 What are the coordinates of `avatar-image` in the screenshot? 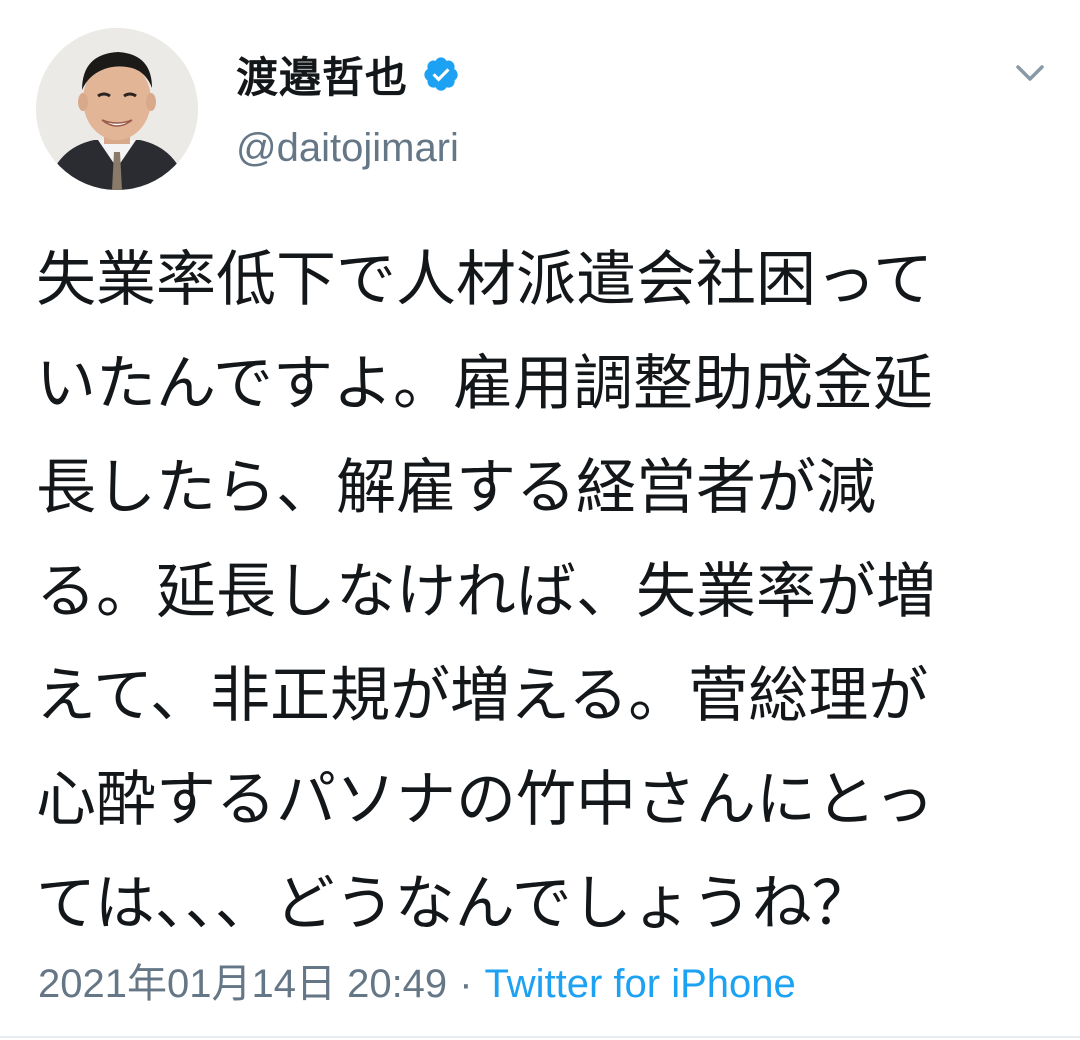 It's located at (117, 109).